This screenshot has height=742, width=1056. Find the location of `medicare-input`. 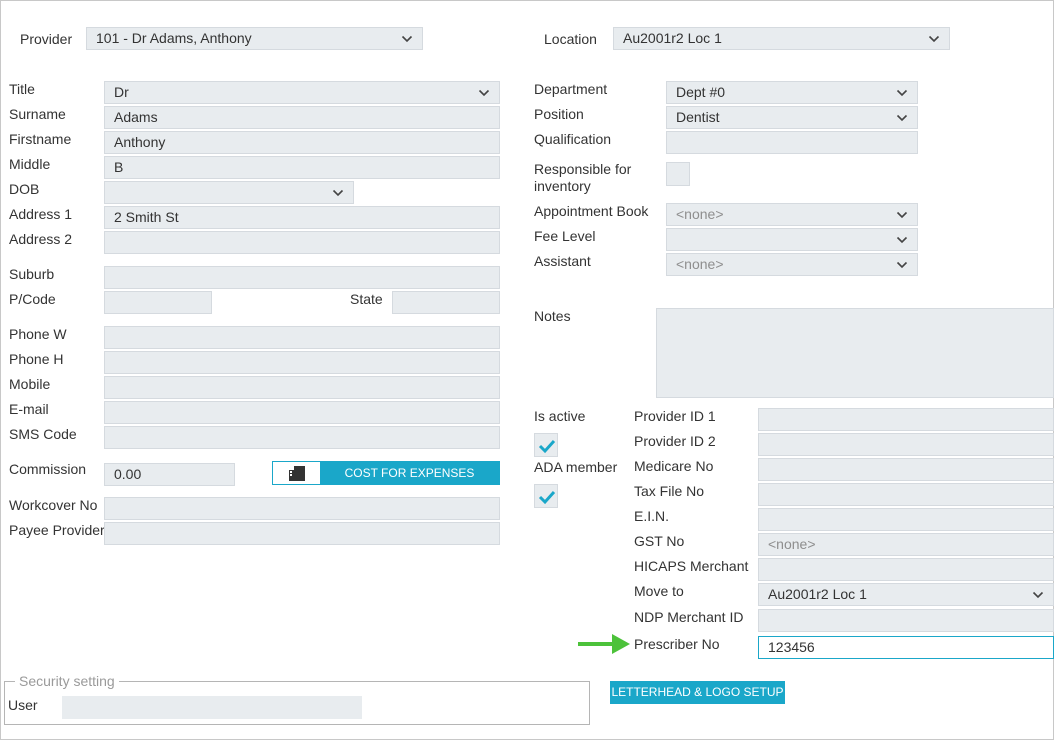

medicare-input is located at coordinates (906, 469).